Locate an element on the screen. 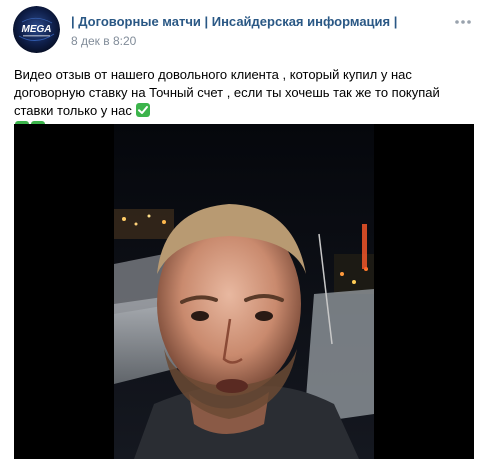 This screenshot has width=489, height=459. avatar-logo-text: MEGA is located at coordinates (37, 29).